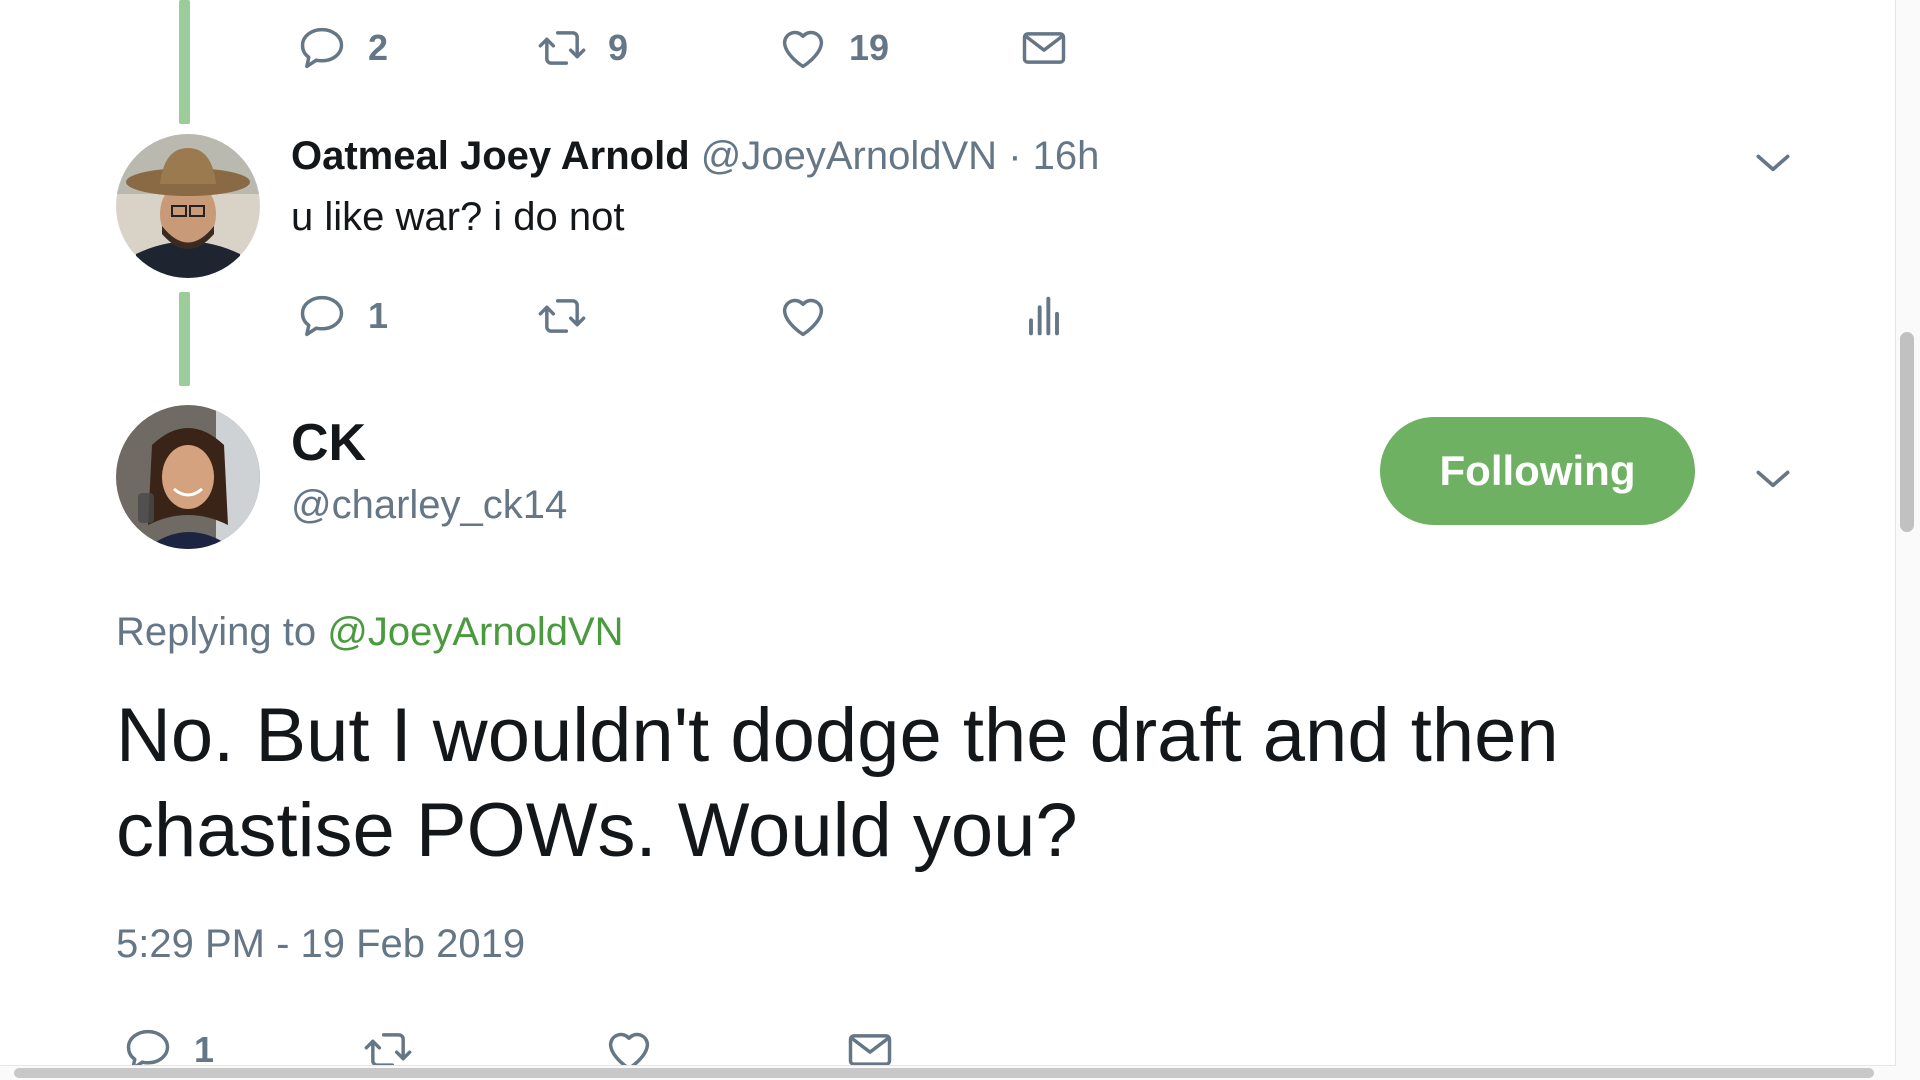  I want to click on envelope-icon, so click(1044, 48).